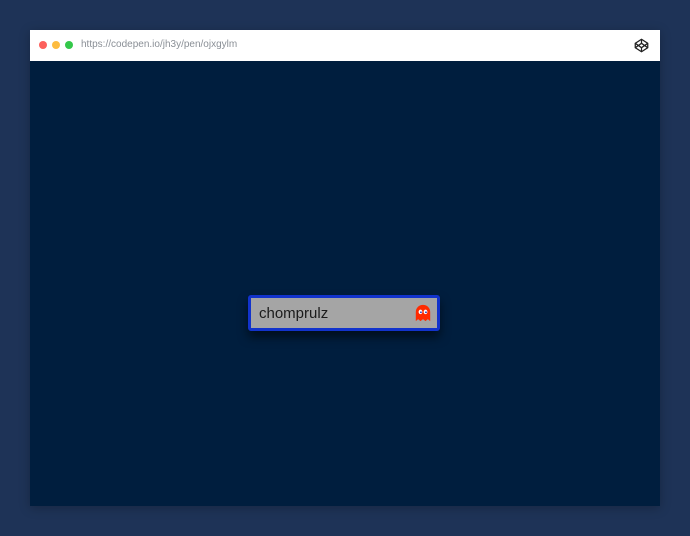 This screenshot has width=690, height=536. I want to click on url-text: https://codepen.io/jh3y/pen/ojxgylm, so click(159, 44).